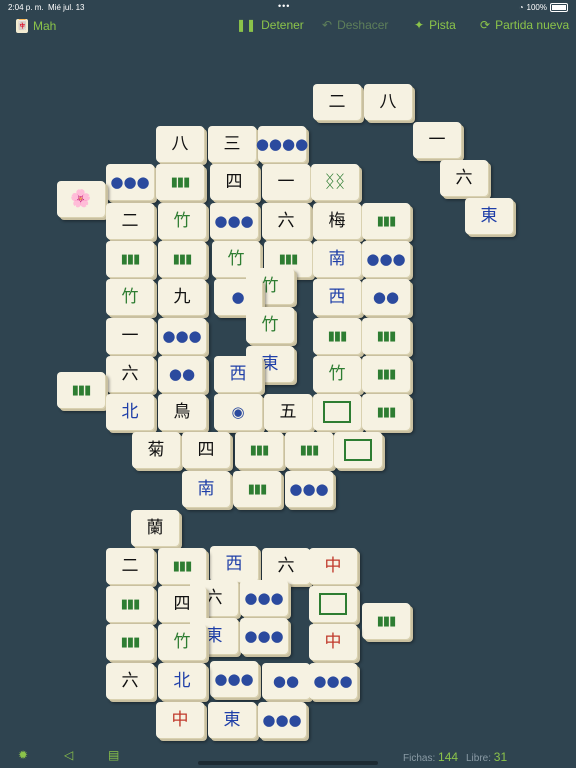  Describe the element at coordinates (288, 763) in the screenshot. I see `home-indicator` at that location.